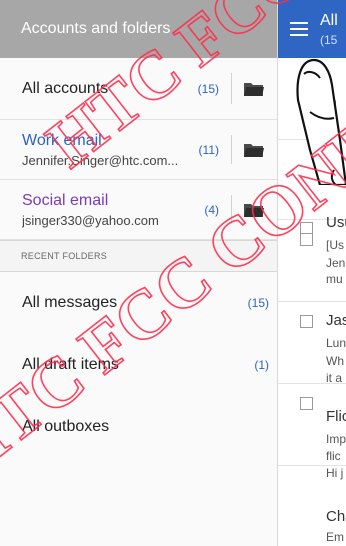 This screenshot has width=346, height=546. Describe the element at coordinates (336, 222) in the screenshot. I see `mail-sender: Usu` at that location.